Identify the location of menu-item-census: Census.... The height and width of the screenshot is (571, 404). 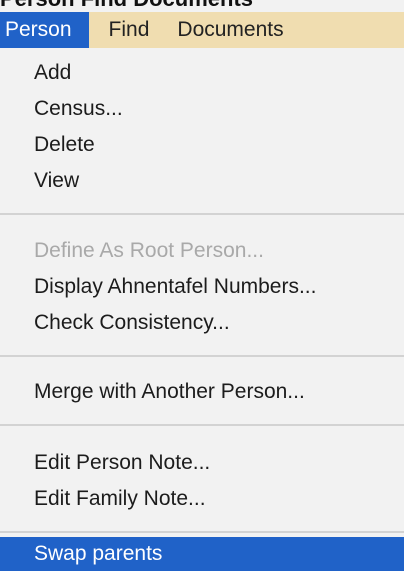
(202, 109).